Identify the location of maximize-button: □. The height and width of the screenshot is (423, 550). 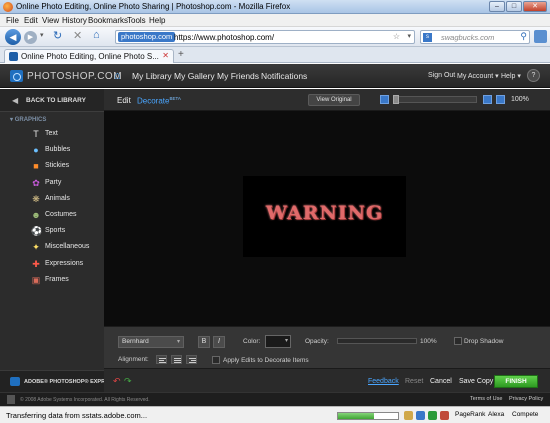
(514, 6).